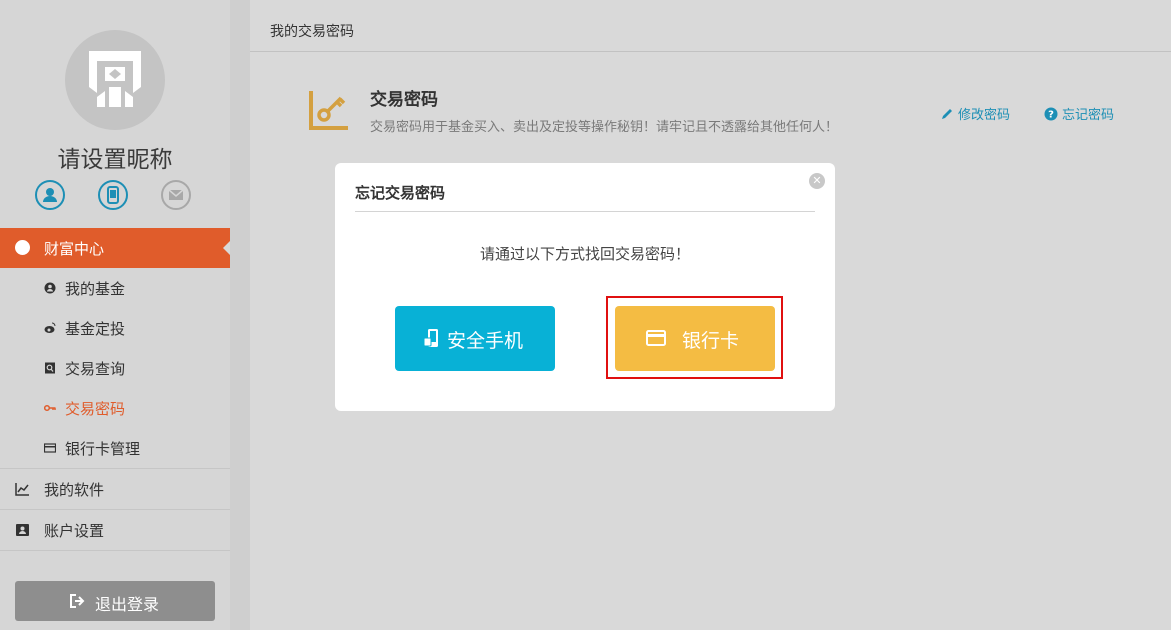 The image size is (1171, 630). What do you see at coordinates (22, 489) in the screenshot?
I see `chart-icon` at bounding box center [22, 489].